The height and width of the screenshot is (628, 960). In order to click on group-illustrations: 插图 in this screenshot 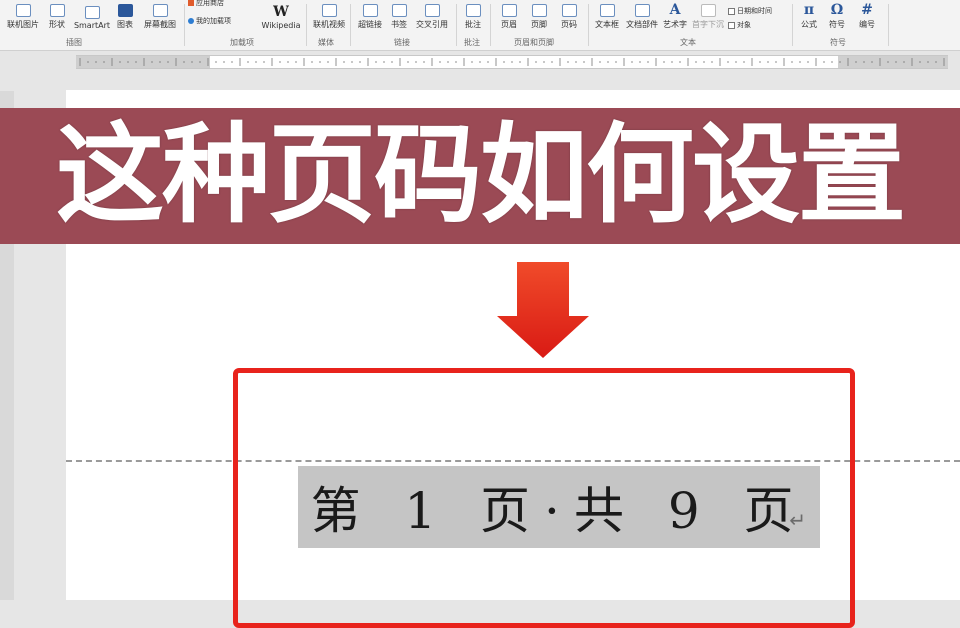, I will do `click(74, 42)`.